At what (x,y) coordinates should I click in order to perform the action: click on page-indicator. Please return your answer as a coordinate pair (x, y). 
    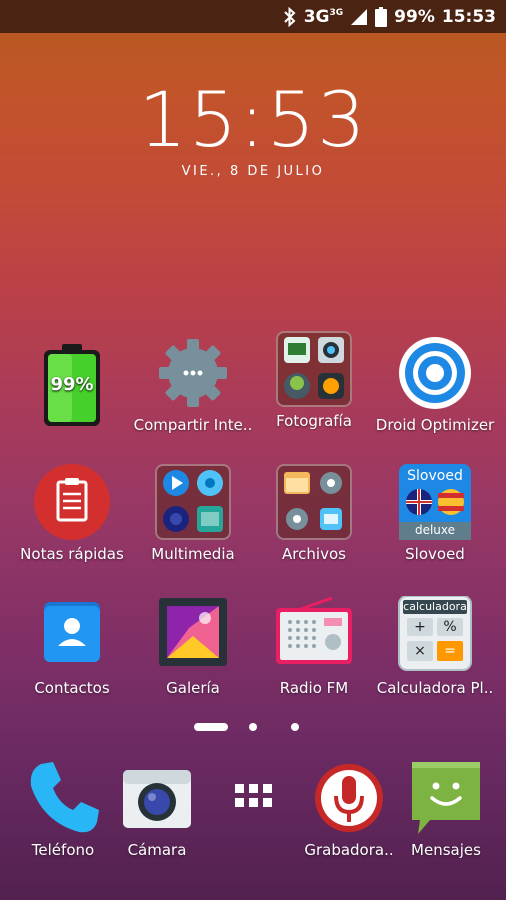
    Looking at the image, I should click on (253, 727).